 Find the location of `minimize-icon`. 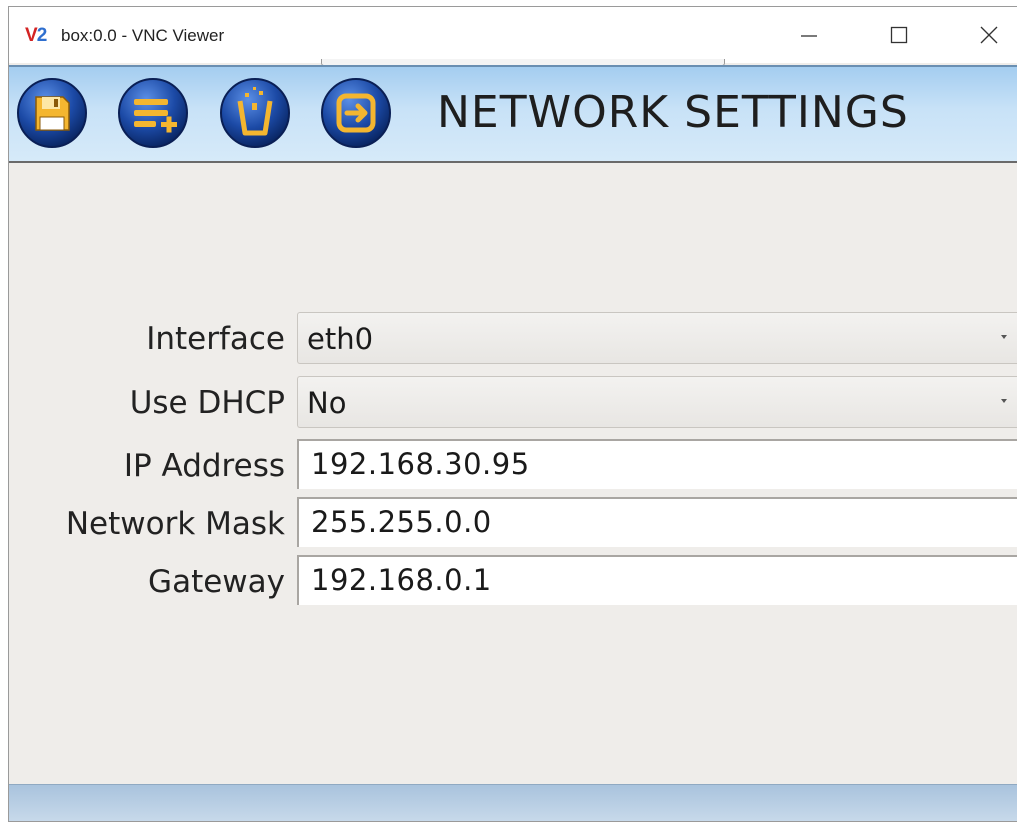

minimize-icon is located at coordinates (809, 36).